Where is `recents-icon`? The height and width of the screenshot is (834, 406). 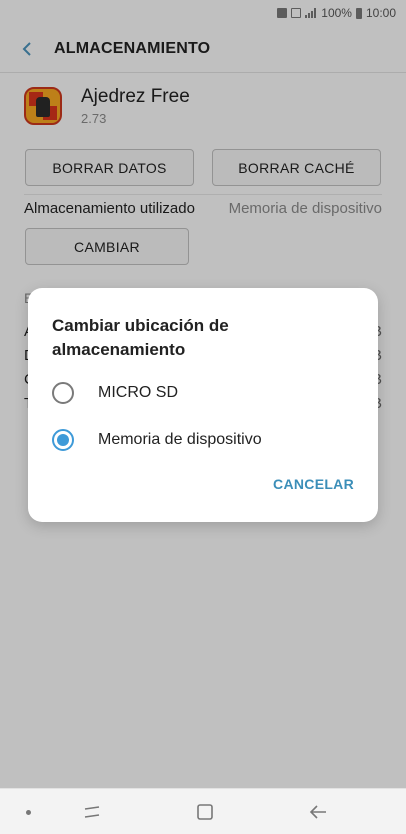 recents-icon is located at coordinates (92, 812).